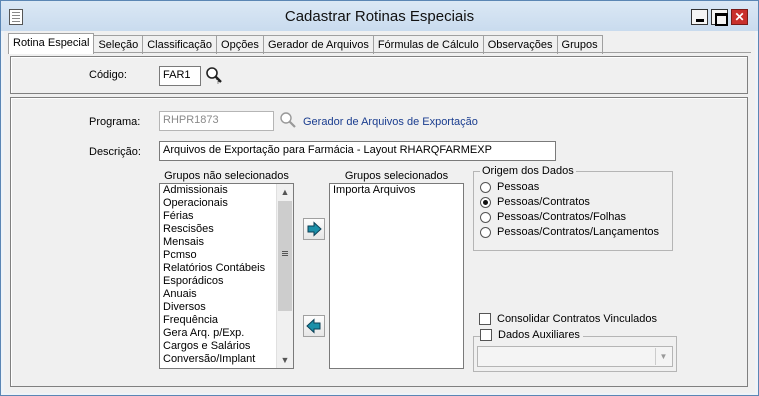 This screenshot has width=759, height=396. I want to click on list-item: Frequência, so click(226, 320).